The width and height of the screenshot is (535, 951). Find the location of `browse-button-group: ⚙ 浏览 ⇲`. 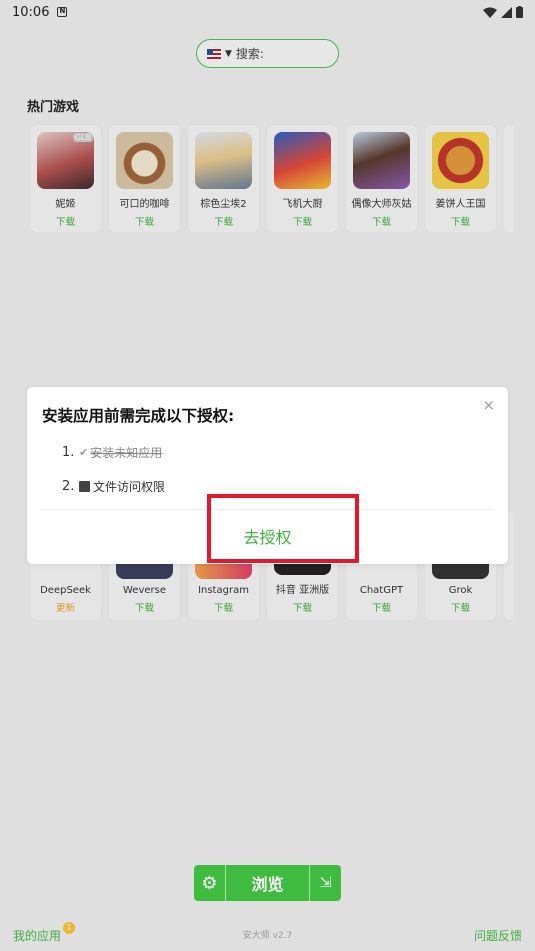

browse-button-group: ⚙ 浏览 ⇲ is located at coordinates (267, 883).